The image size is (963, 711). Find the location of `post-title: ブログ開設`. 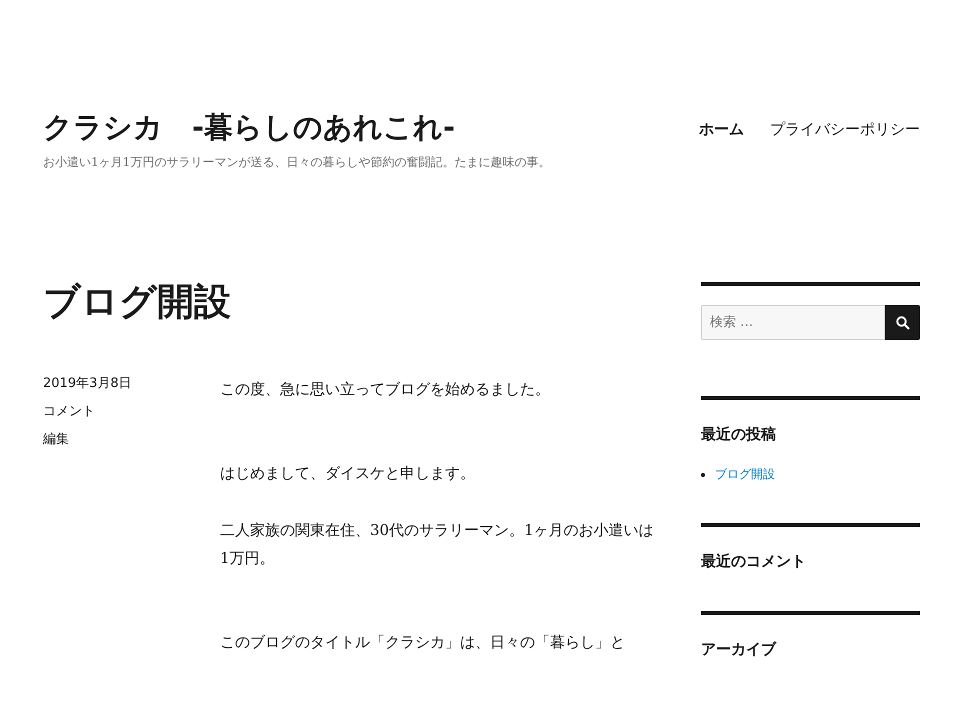

post-title: ブログ開設 is located at coordinates (137, 302).